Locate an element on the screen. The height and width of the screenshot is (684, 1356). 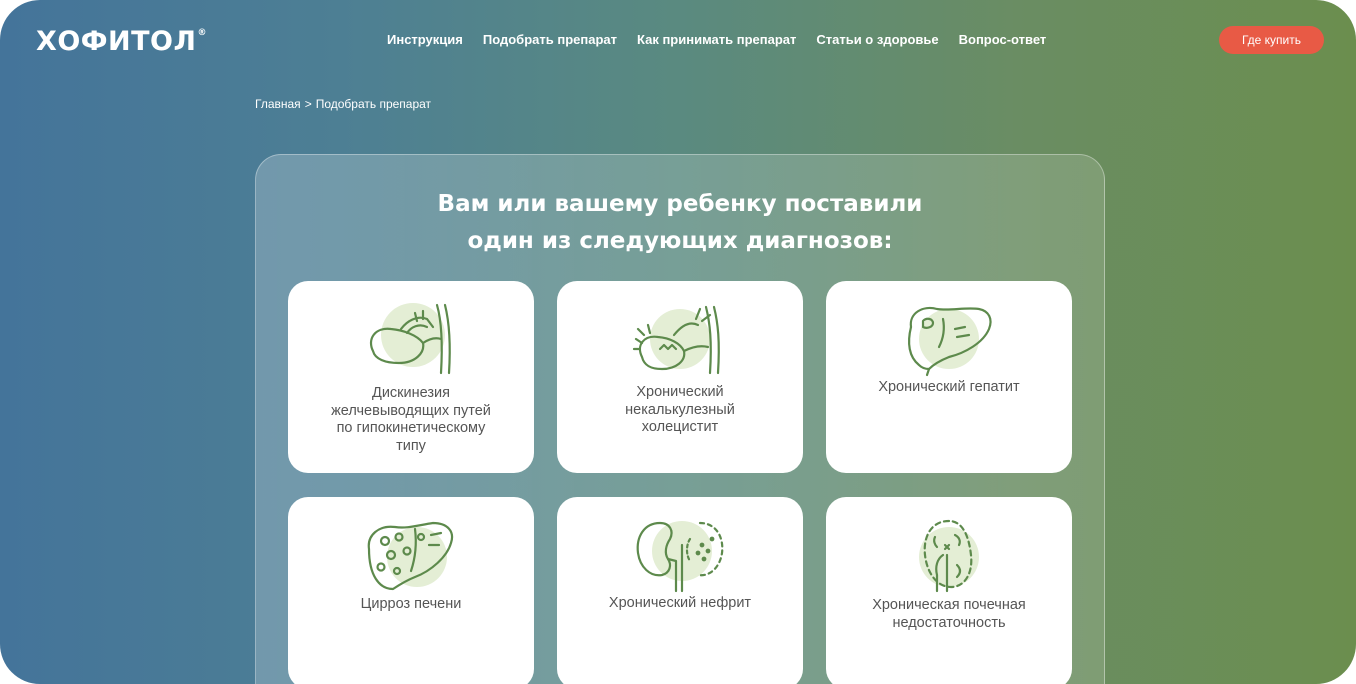
diagnosis-label-line: Хронический is located at coordinates (680, 392).